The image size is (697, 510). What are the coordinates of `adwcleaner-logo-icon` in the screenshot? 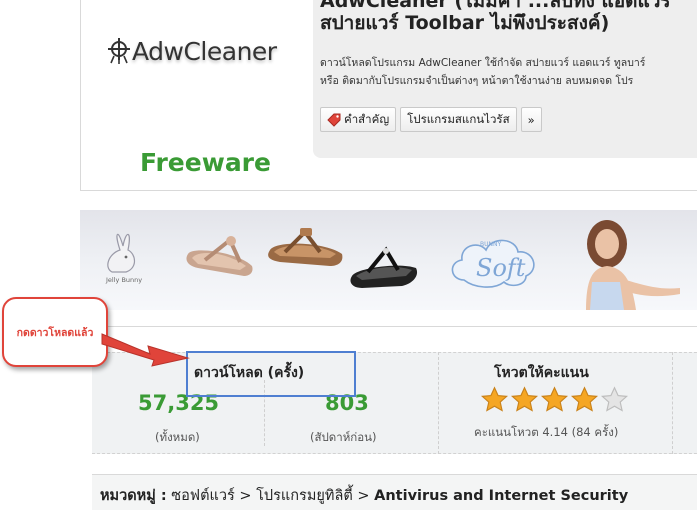 It's located at (119, 51).